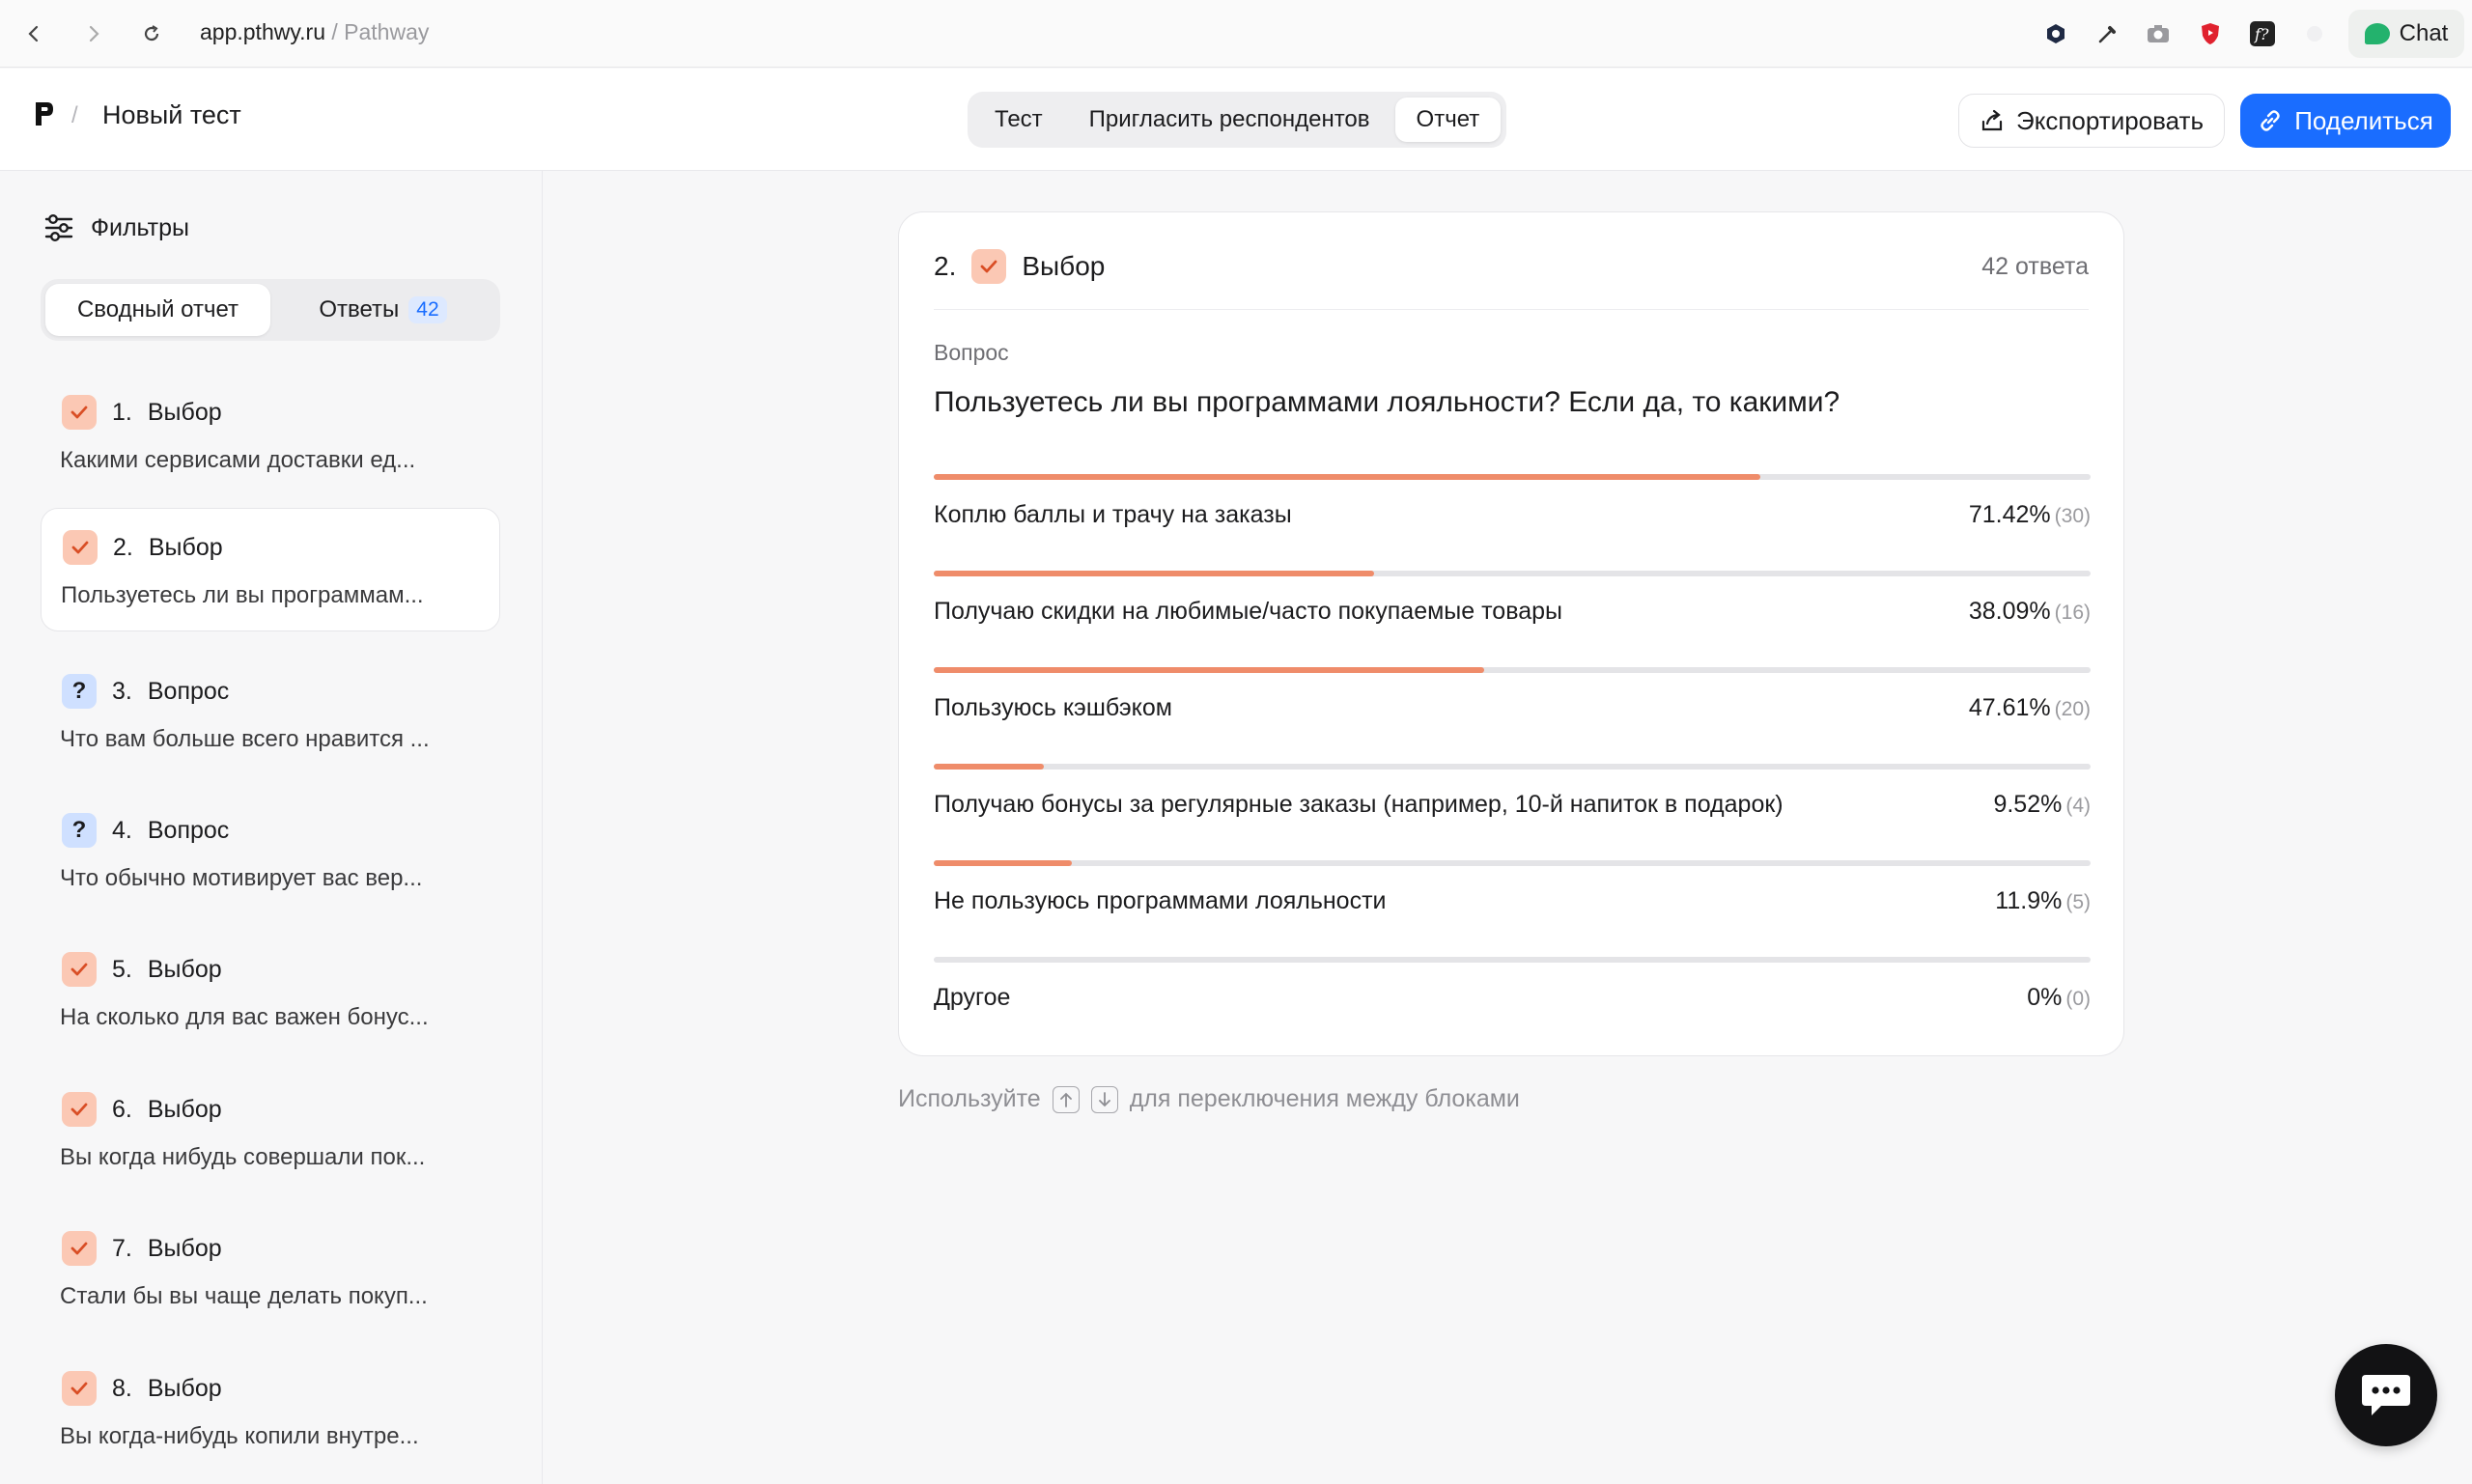 The height and width of the screenshot is (1484, 2472). Describe the element at coordinates (2210, 34) in the screenshot. I see `shield-icon` at that location.